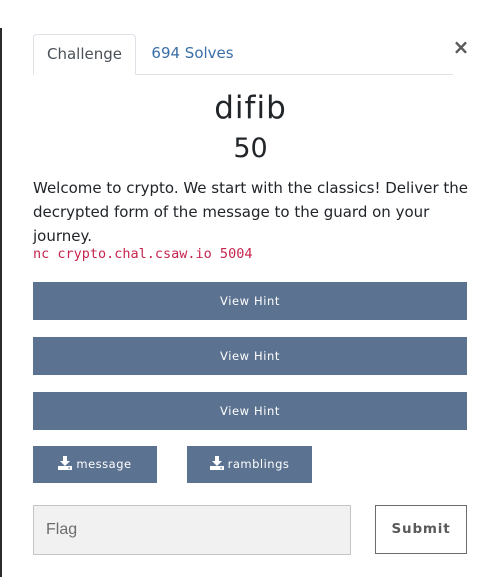 This screenshot has height=577, width=499. I want to click on close-icon: ×, so click(461, 47).